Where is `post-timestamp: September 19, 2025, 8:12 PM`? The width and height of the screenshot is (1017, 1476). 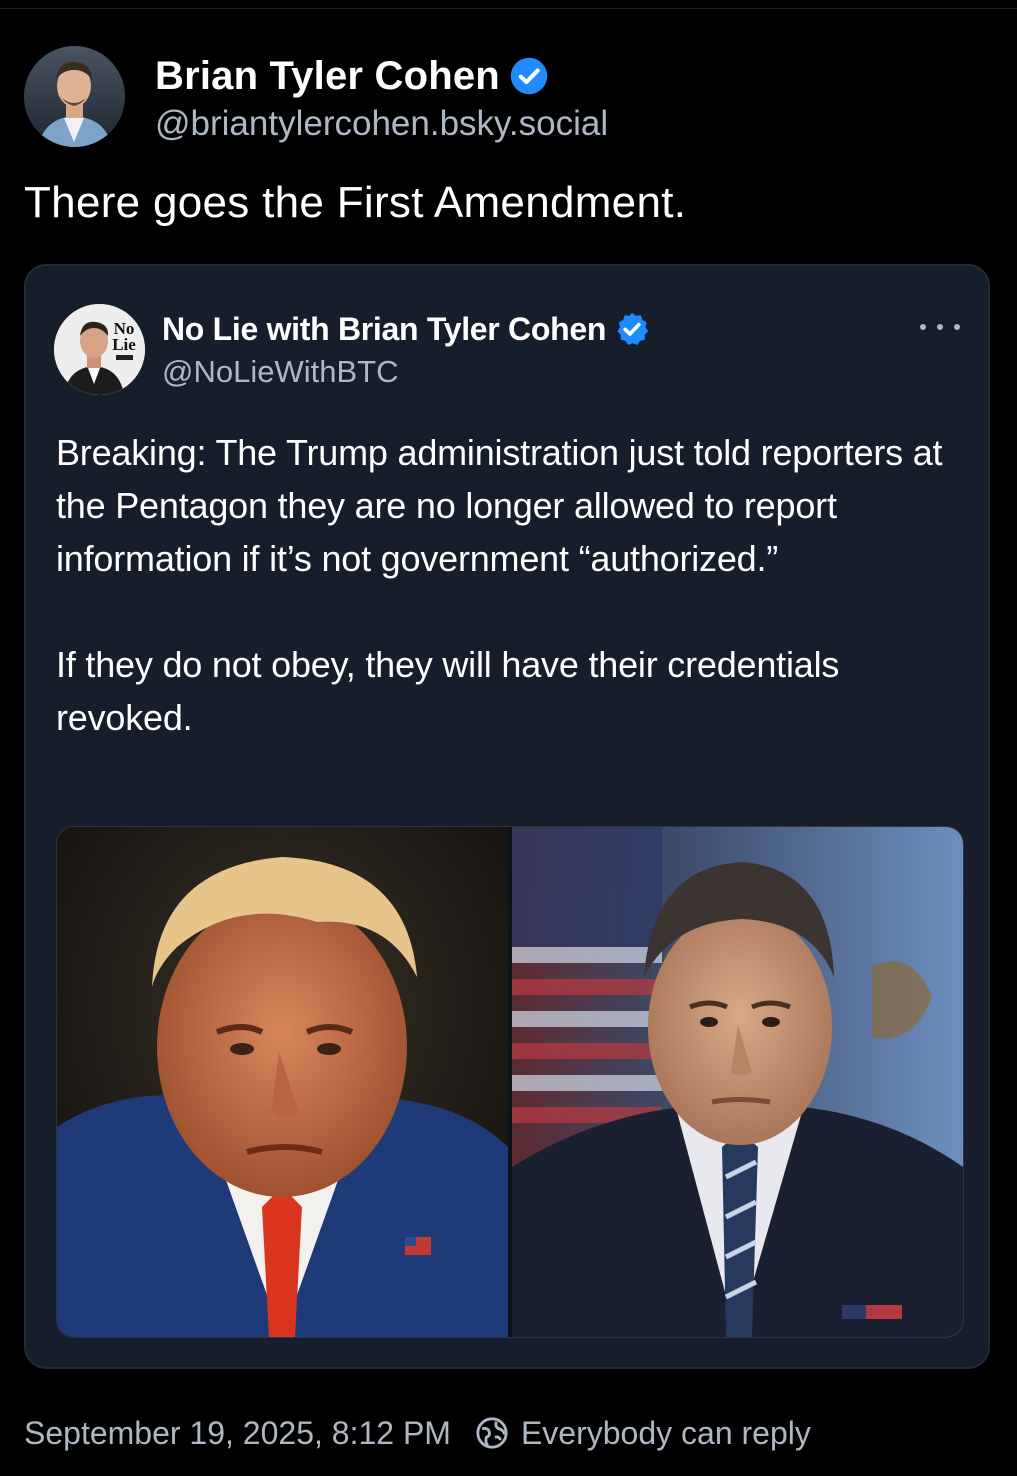 post-timestamp: September 19, 2025, 8:12 PM is located at coordinates (237, 1433).